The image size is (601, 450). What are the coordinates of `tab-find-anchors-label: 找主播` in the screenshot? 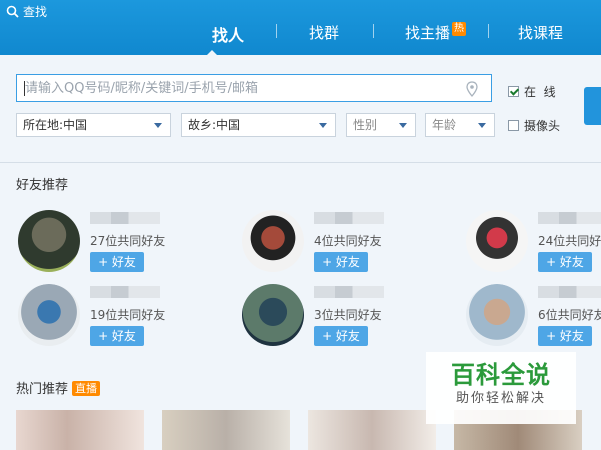 It's located at (428, 33).